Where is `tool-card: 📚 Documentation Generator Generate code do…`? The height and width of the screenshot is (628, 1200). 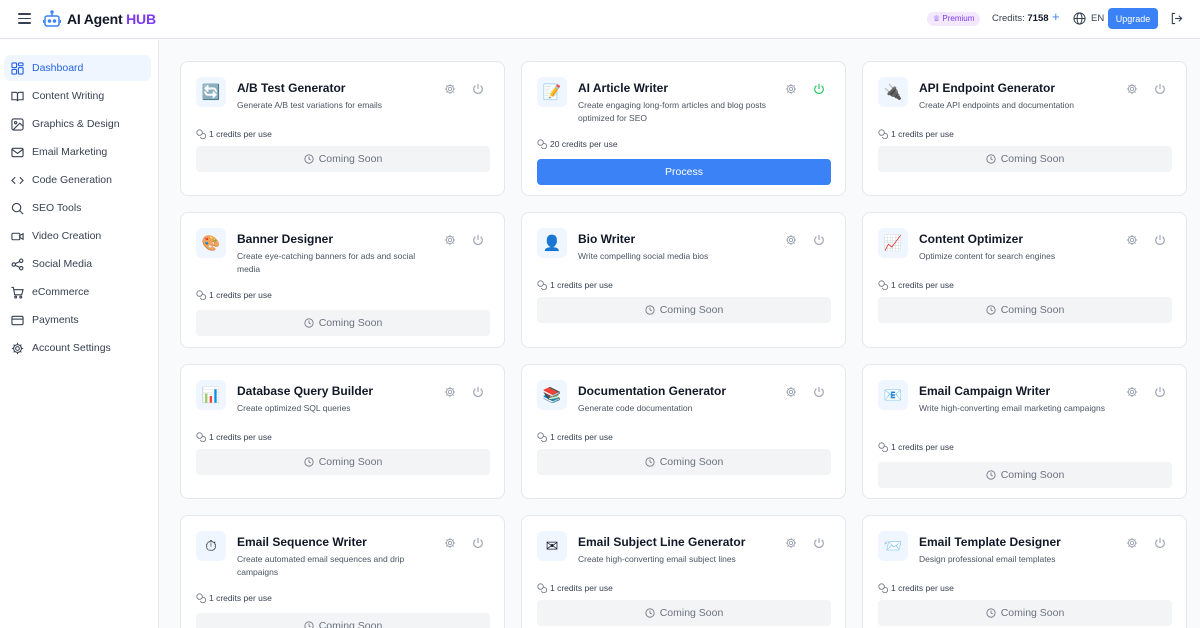 tool-card: 📚 Documentation Generator Generate code do… is located at coordinates (683, 431).